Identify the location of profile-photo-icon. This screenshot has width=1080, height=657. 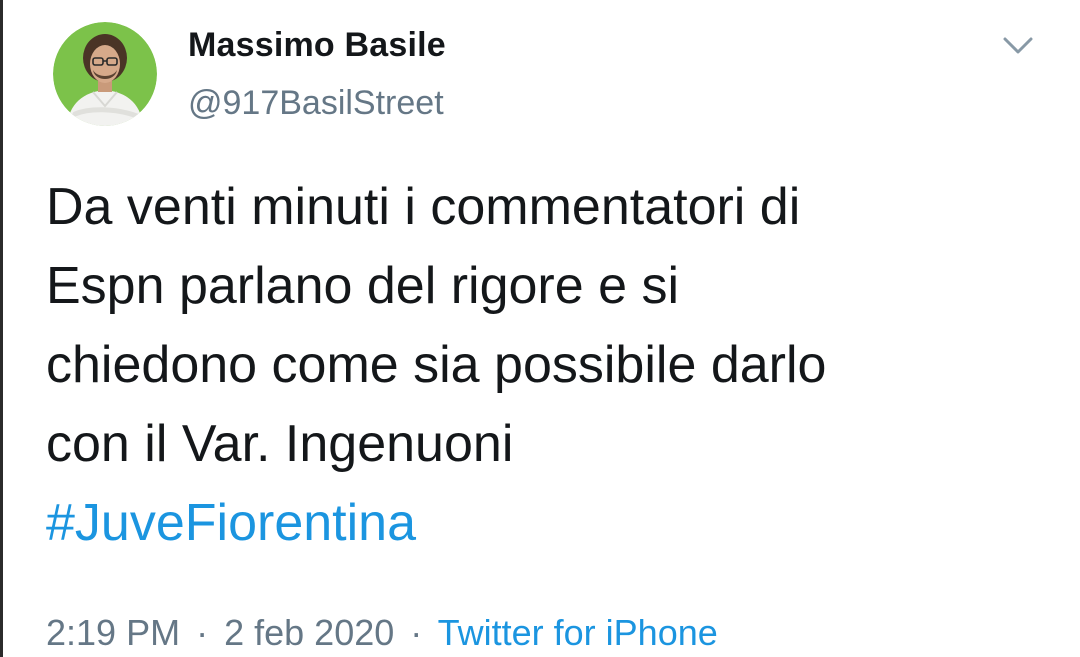
(105, 74).